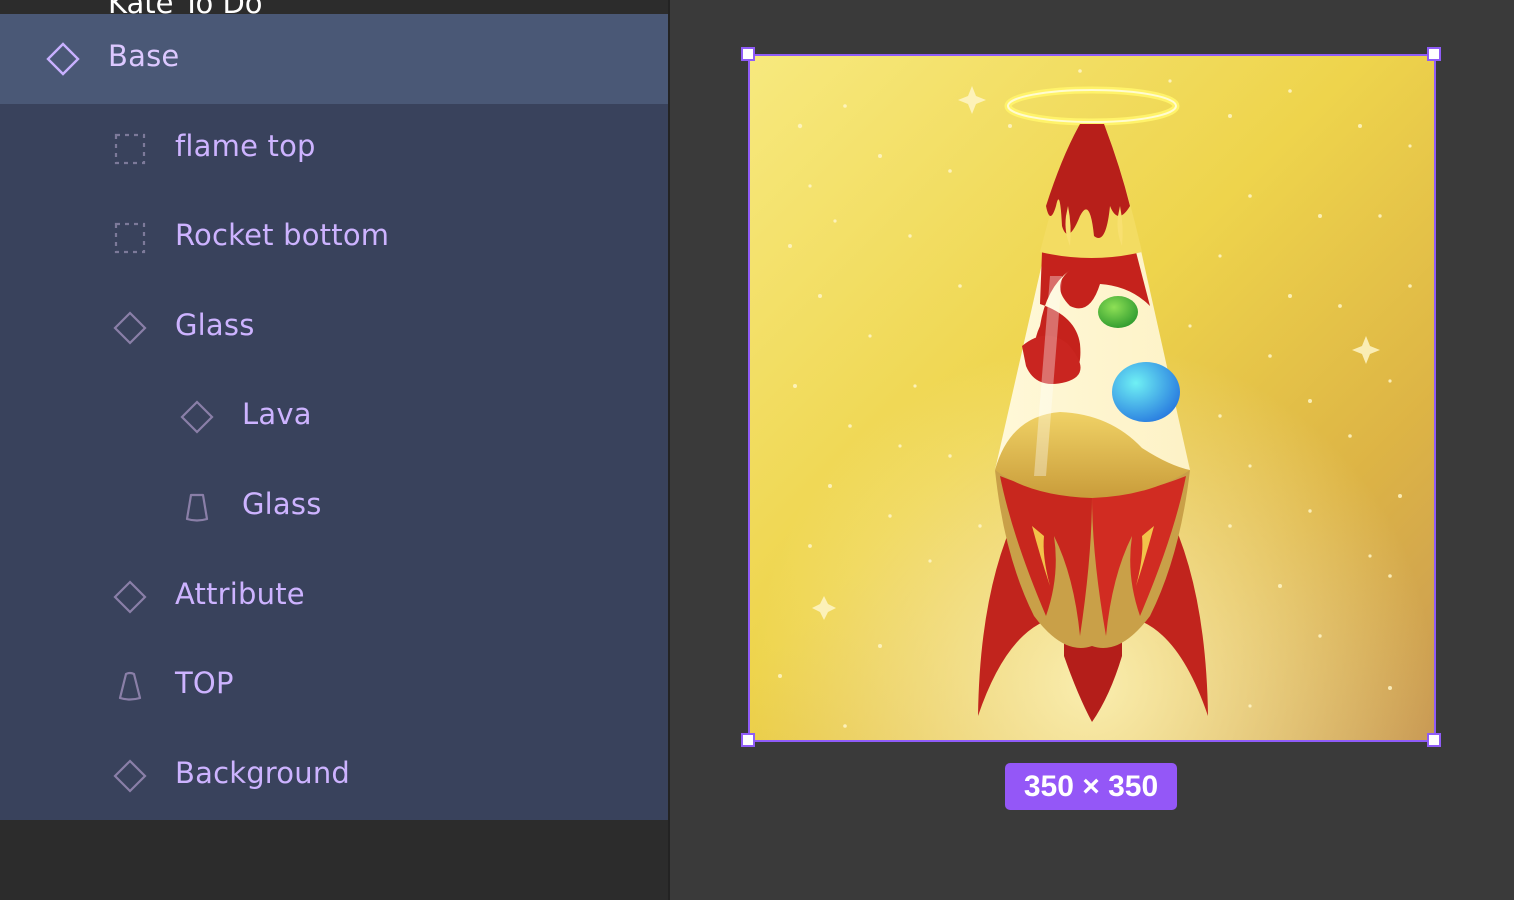 The image size is (1514, 900). Describe the element at coordinates (334, 507) in the screenshot. I see `layer-row-glass-vector: Glass` at that location.